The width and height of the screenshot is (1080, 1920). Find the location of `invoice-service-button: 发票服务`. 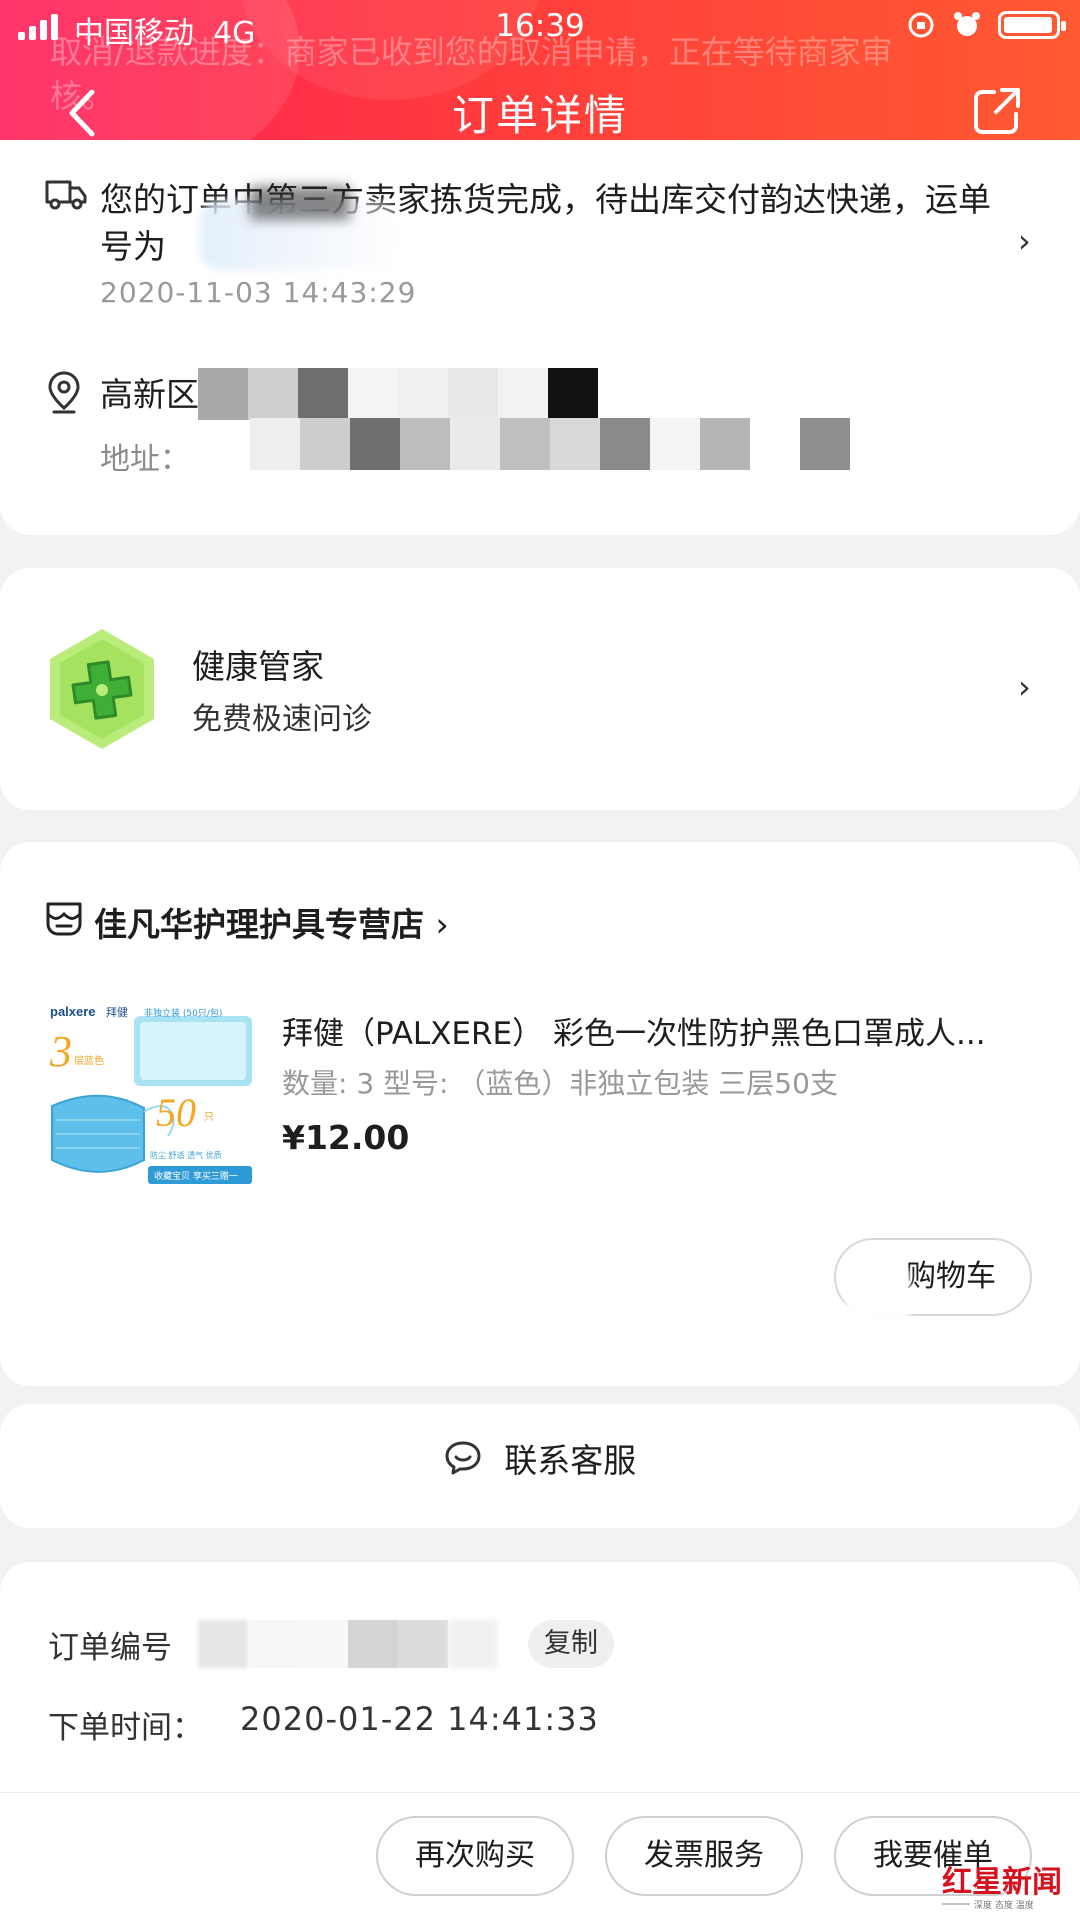

invoice-service-button: 发票服务 is located at coordinates (704, 1856).